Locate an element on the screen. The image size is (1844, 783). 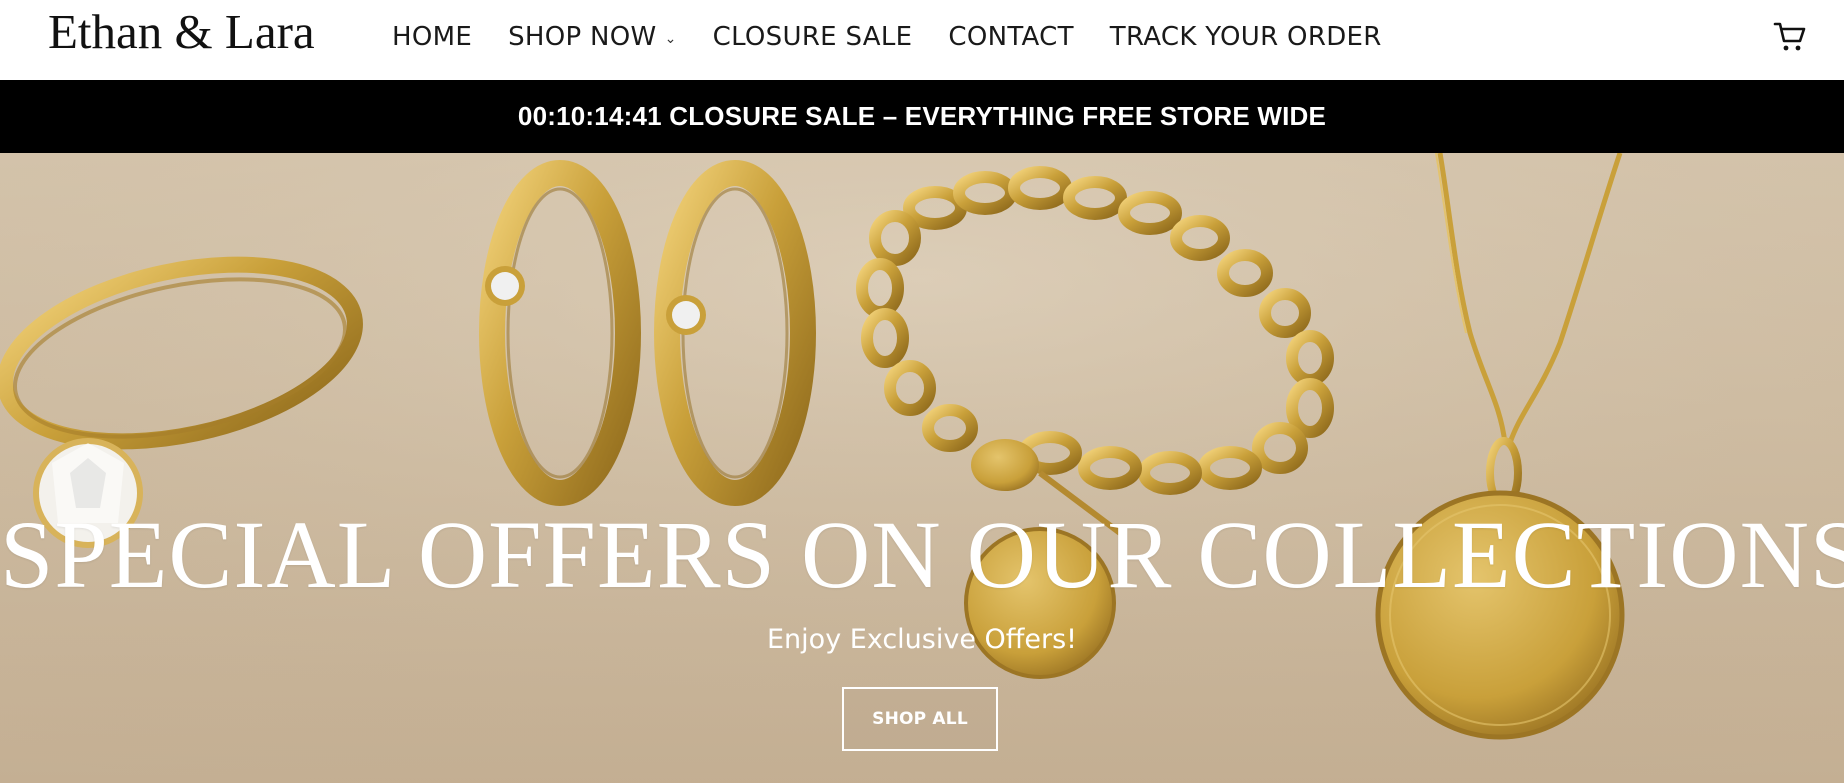
hero-subtitle: Enjoy Exclusive Offers! is located at coordinates (922, 639).